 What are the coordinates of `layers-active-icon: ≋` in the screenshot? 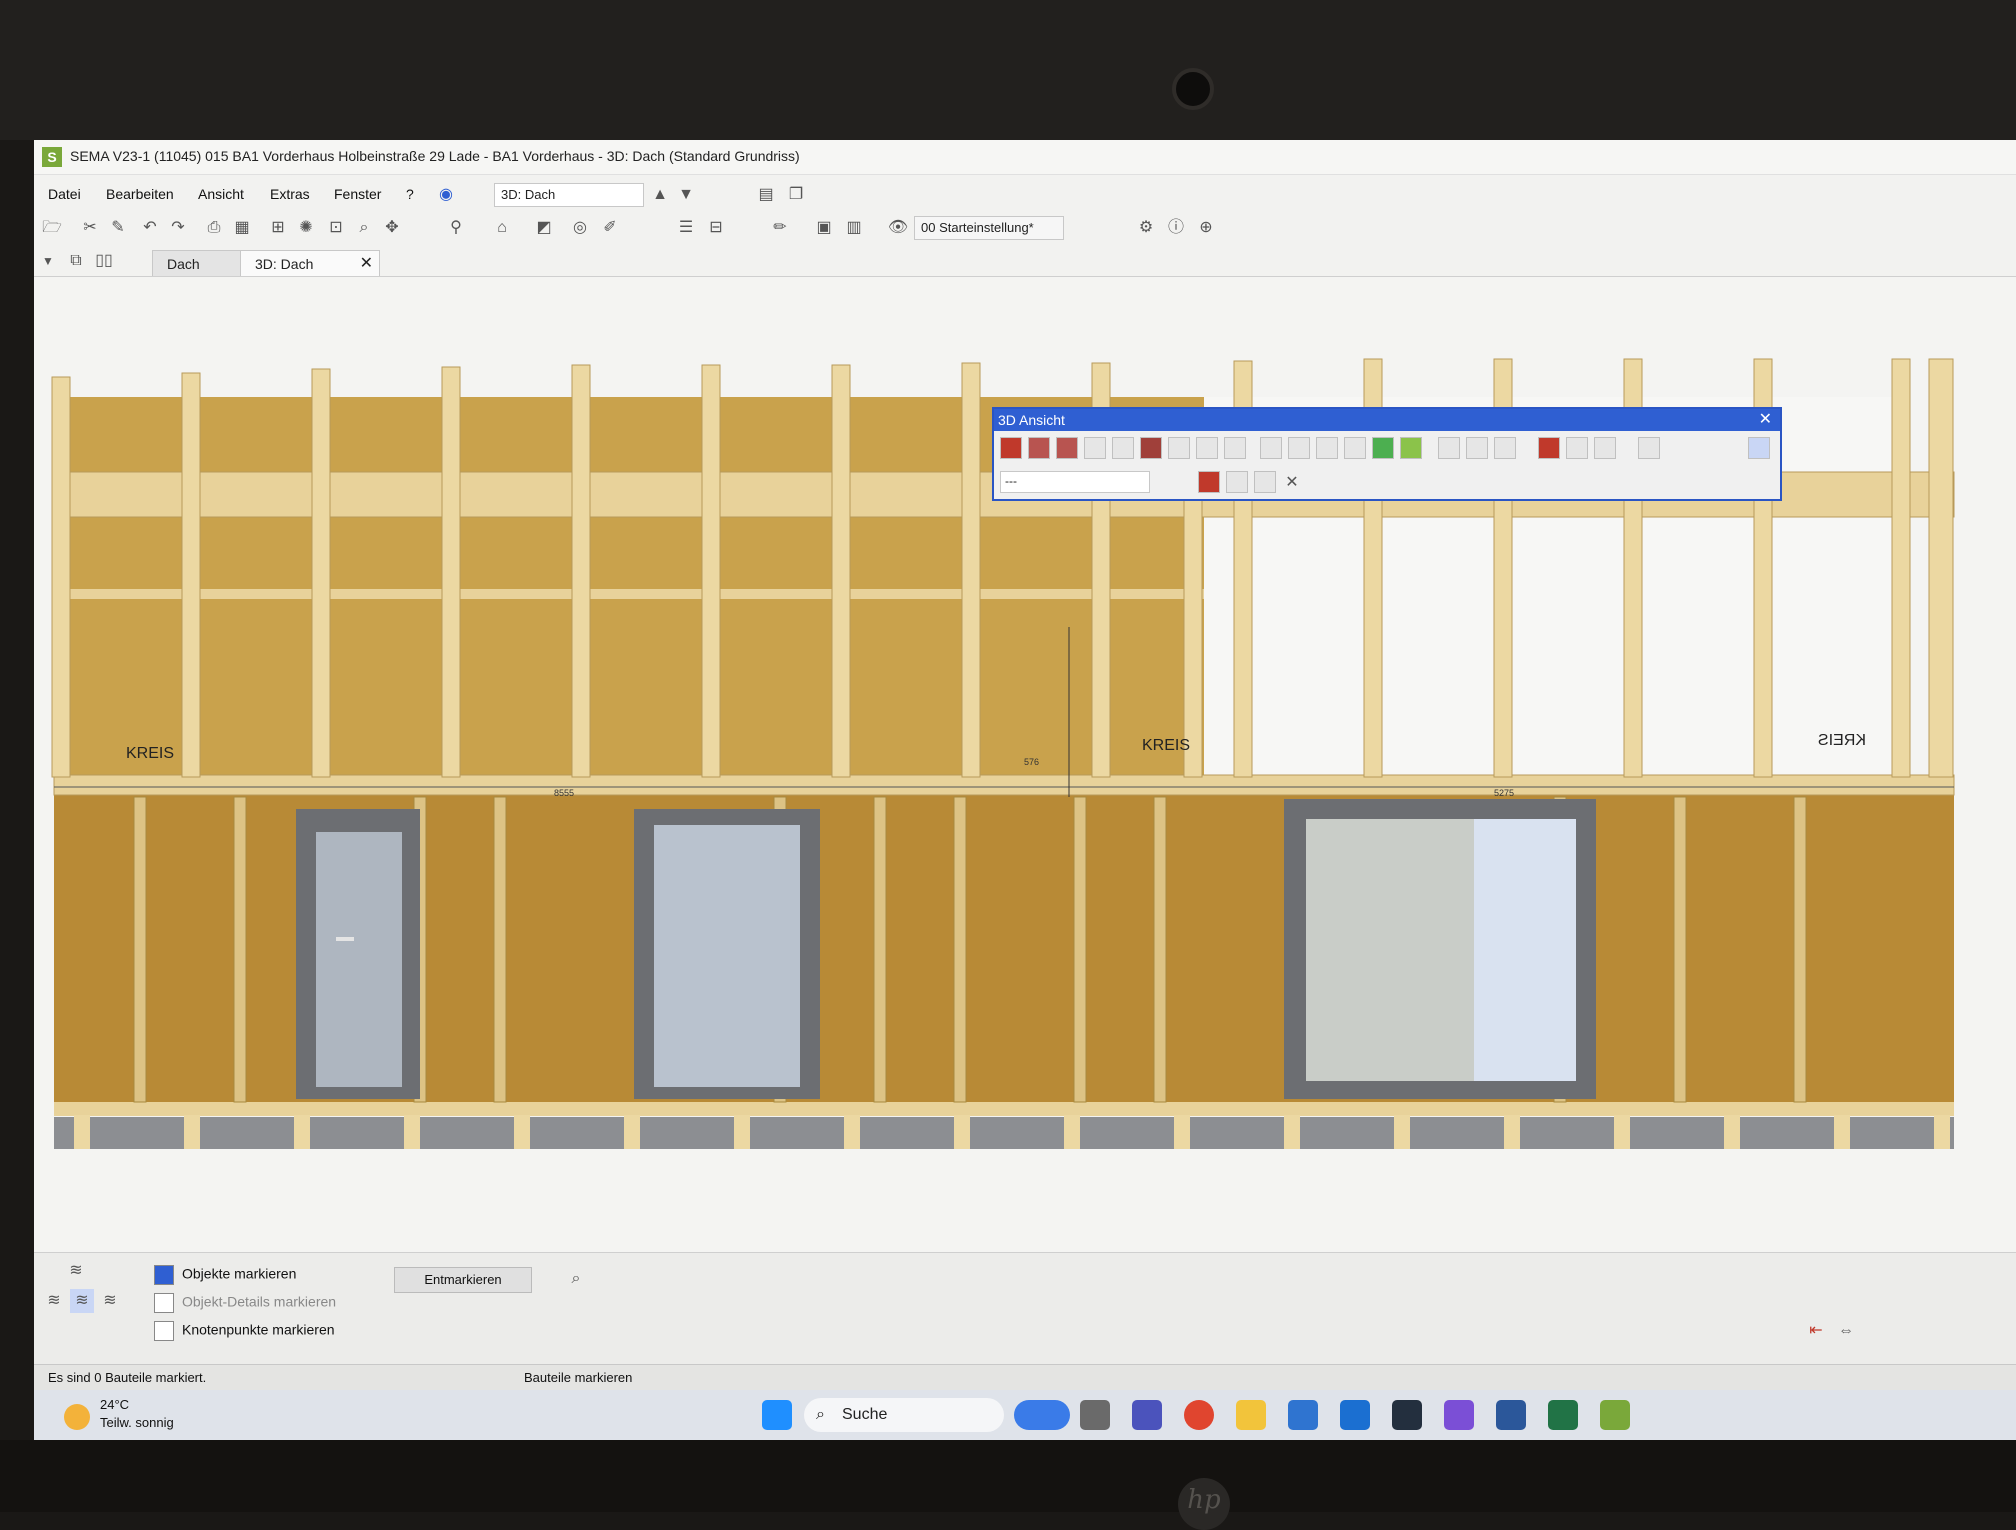 It's located at (82, 1301).